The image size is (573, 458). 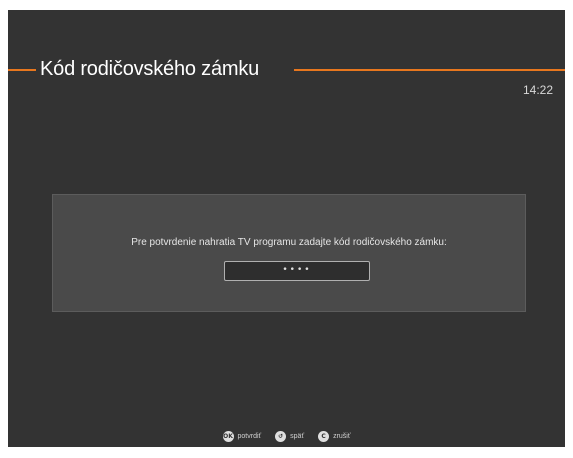 I want to click on hint-back-label: späť, so click(x=297, y=436).